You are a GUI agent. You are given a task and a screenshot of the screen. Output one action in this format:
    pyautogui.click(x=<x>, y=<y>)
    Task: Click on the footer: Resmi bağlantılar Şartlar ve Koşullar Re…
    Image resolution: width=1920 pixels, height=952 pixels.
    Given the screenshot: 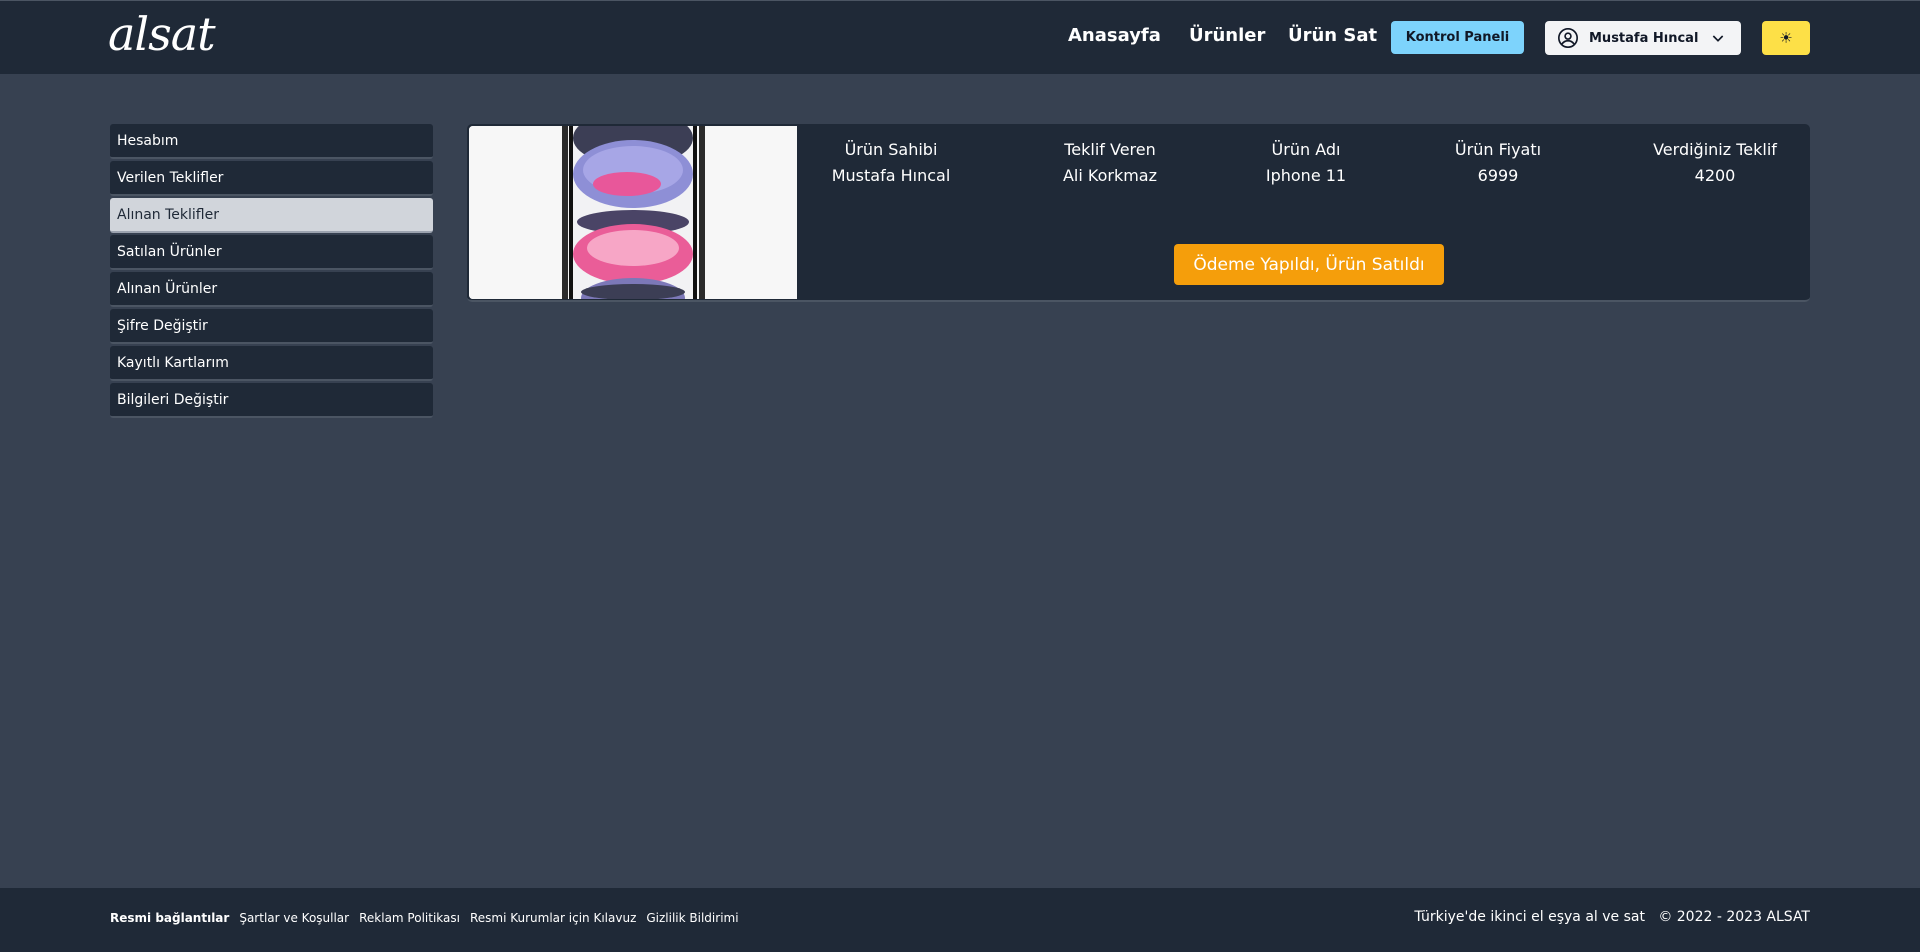 What is the action you would take?
    pyautogui.click(x=960, y=920)
    